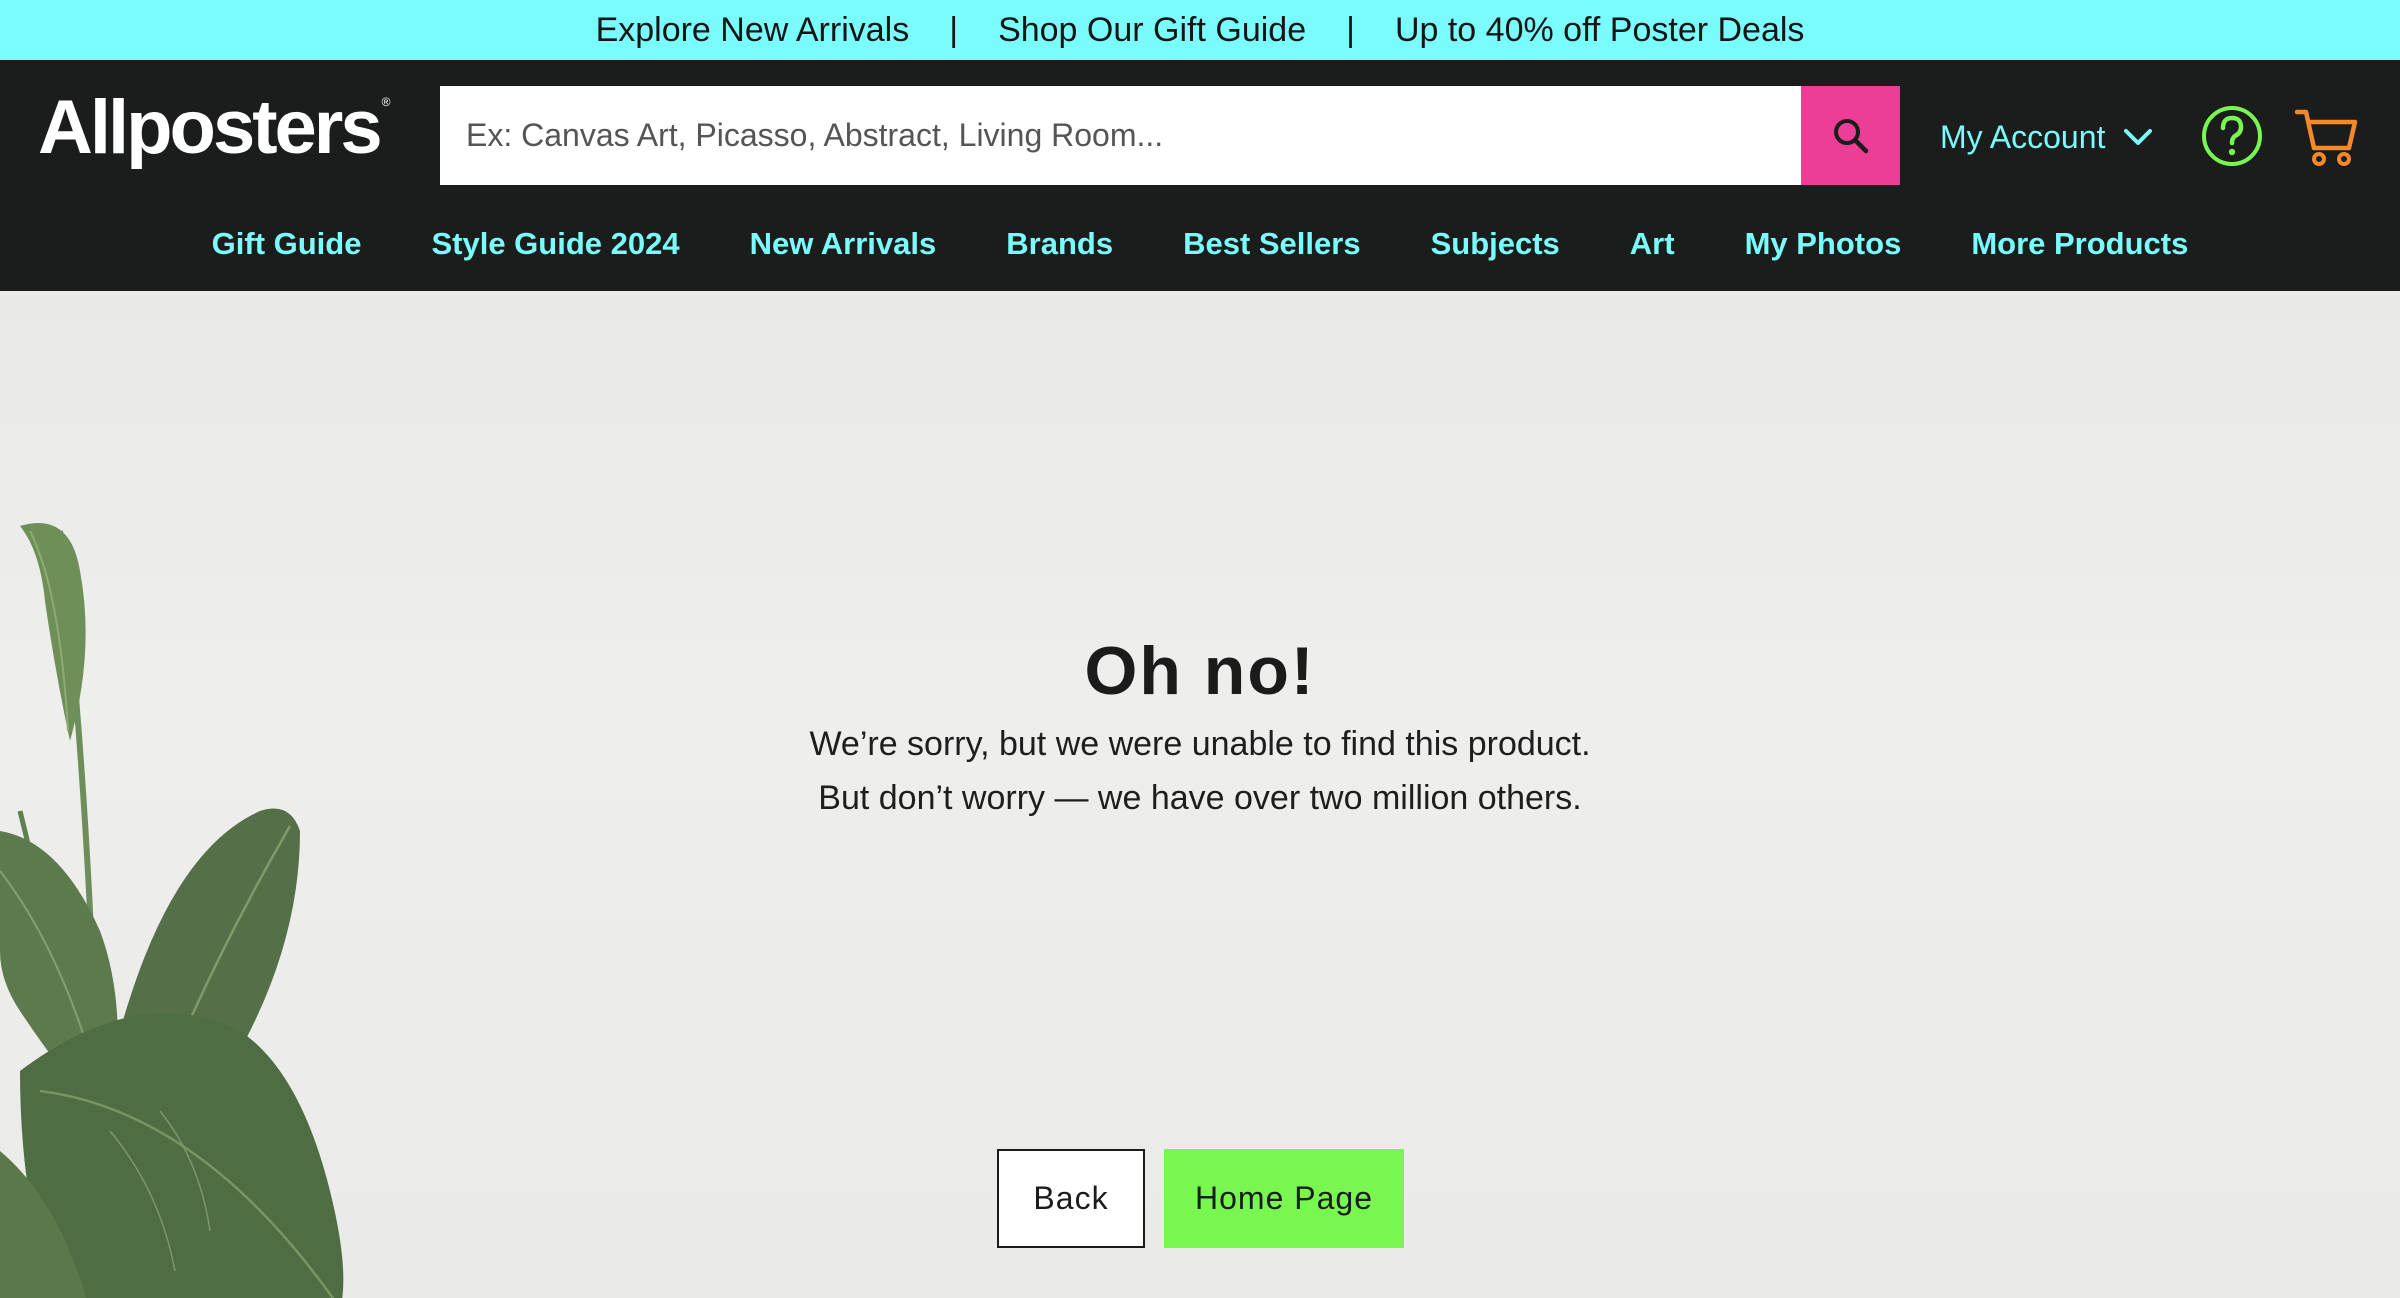  Describe the element at coordinates (2138, 137) in the screenshot. I see `chevron-down-icon` at that location.